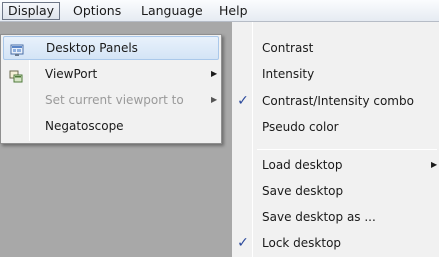 The image size is (439, 257). I want to click on menu-language: Language, so click(172, 11).